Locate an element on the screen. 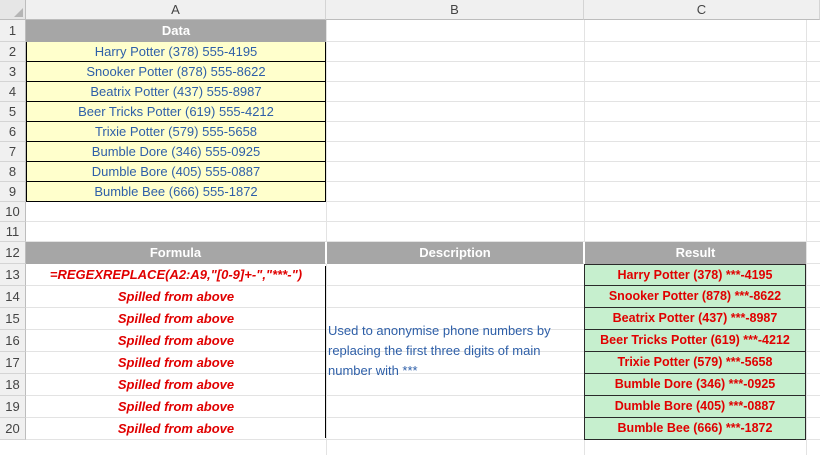 The width and height of the screenshot is (820, 455). row-header-18: 18 is located at coordinates (13, 385).